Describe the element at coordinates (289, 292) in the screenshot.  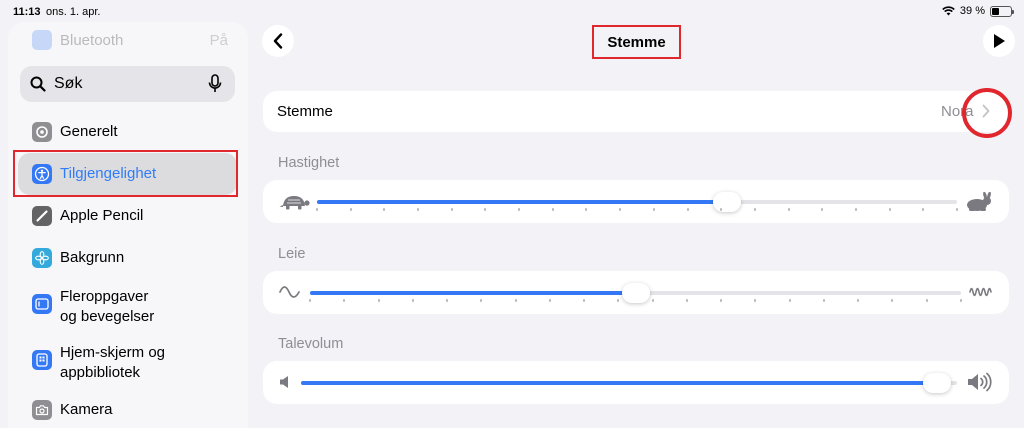
I see `low-wave-icon` at that location.